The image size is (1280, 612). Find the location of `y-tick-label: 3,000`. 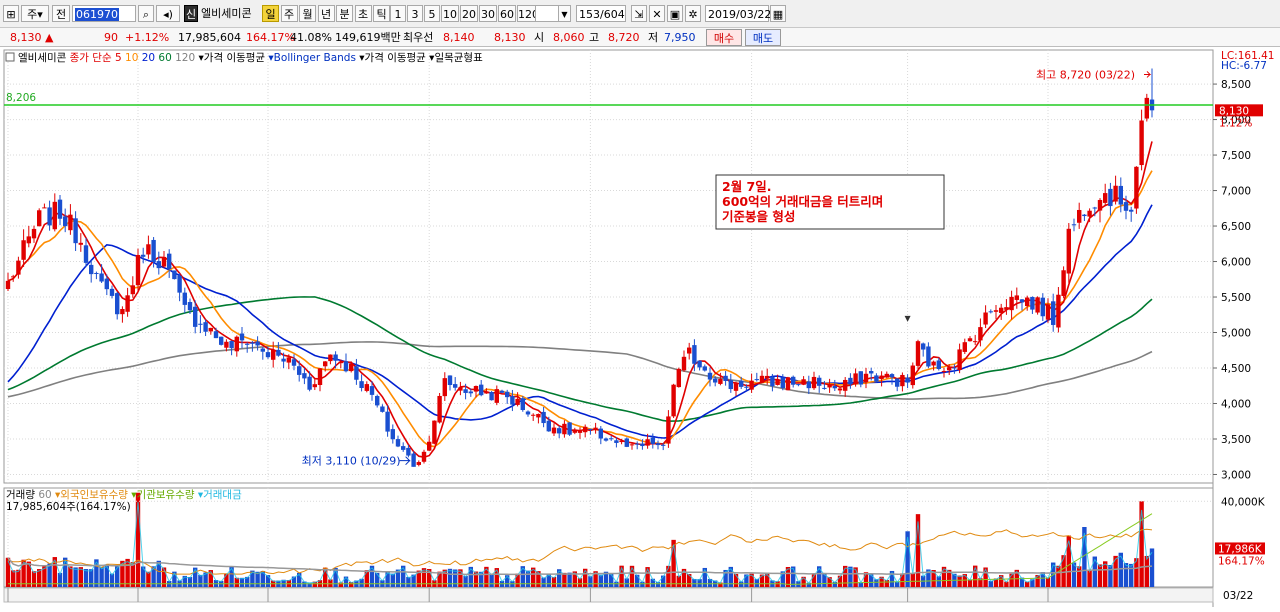

y-tick-label: 3,000 is located at coordinates (1236, 475).